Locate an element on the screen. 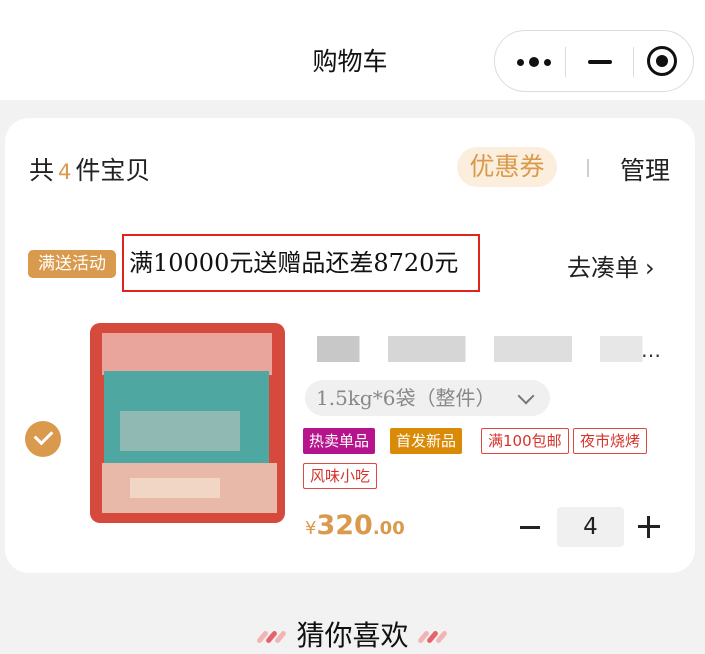 This screenshot has height=654, width=705. increase-icon is located at coordinates (649, 527).